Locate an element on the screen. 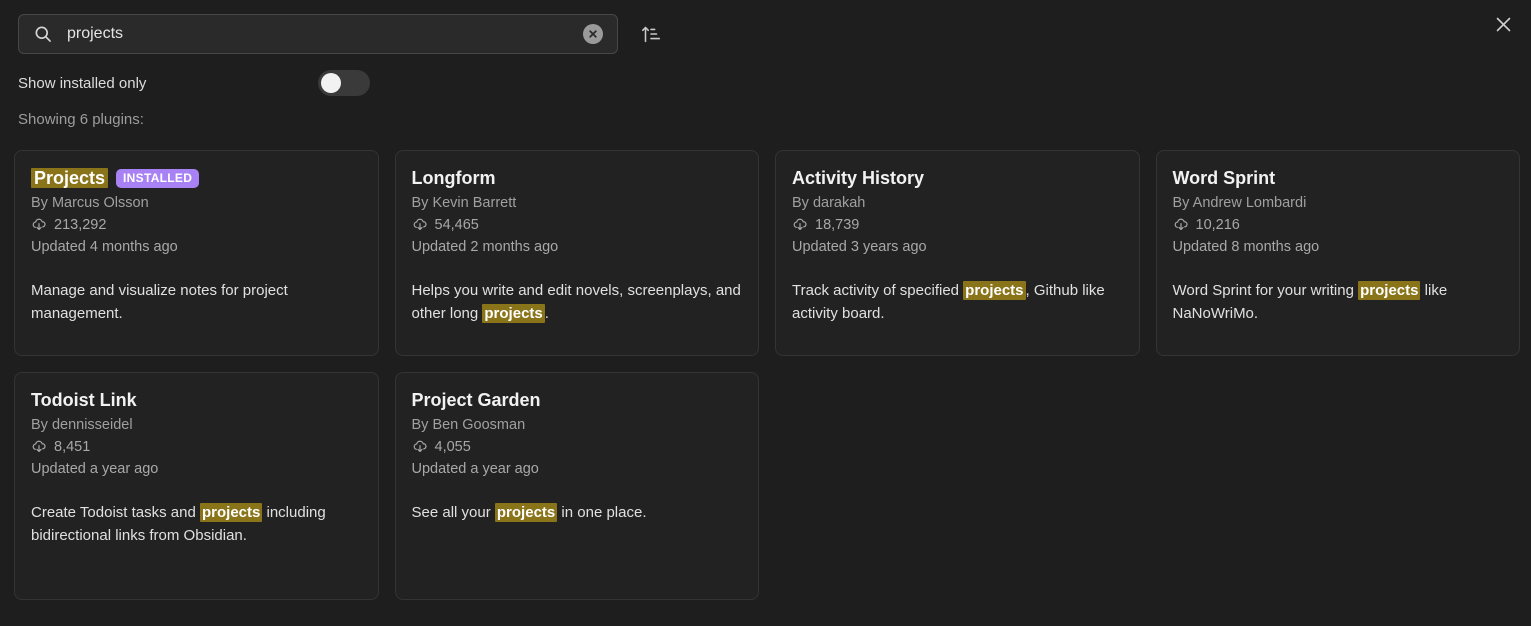 The width and height of the screenshot is (1531, 626). plugin-download-count: 213,292 is located at coordinates (80, 225).